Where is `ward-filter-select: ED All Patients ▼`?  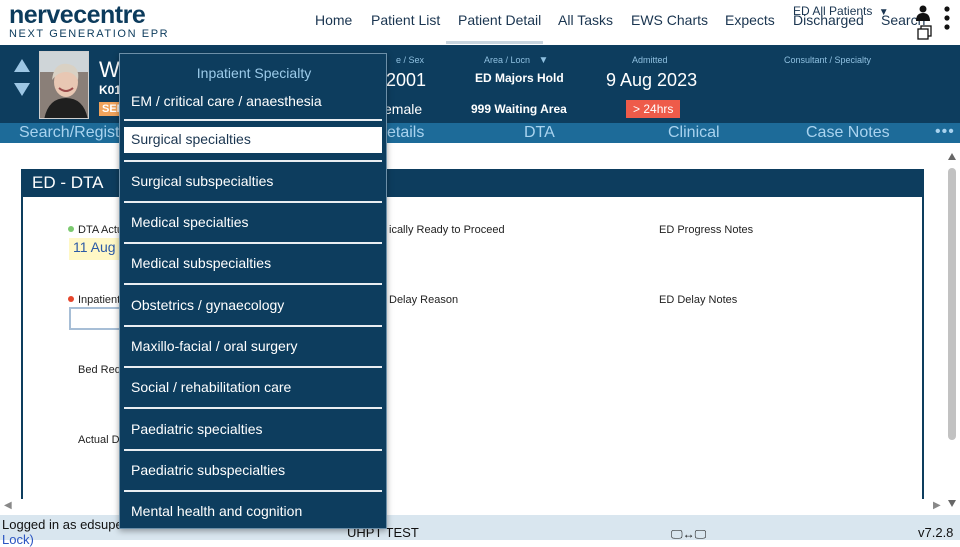
ward-filter-select: ED All Patients ▼ is located at coordinates (841, 11).